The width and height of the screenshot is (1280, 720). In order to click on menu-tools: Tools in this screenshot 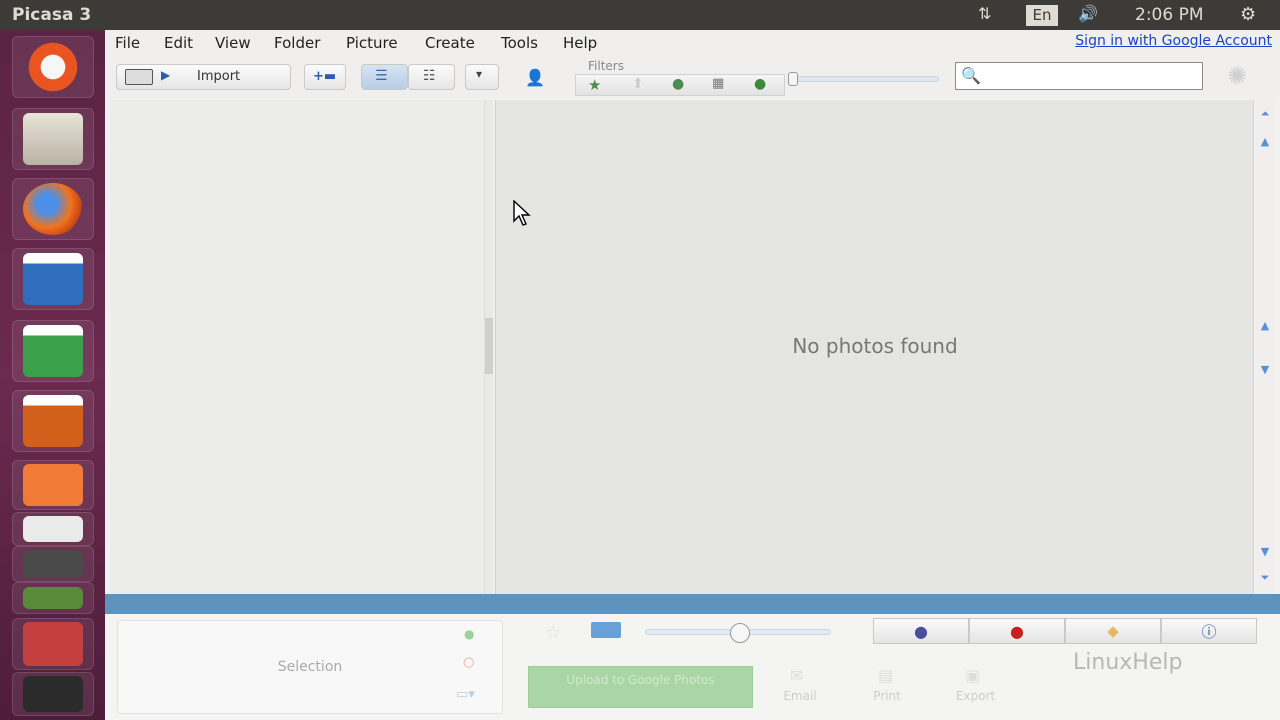, I will do `click(519, 43)`.